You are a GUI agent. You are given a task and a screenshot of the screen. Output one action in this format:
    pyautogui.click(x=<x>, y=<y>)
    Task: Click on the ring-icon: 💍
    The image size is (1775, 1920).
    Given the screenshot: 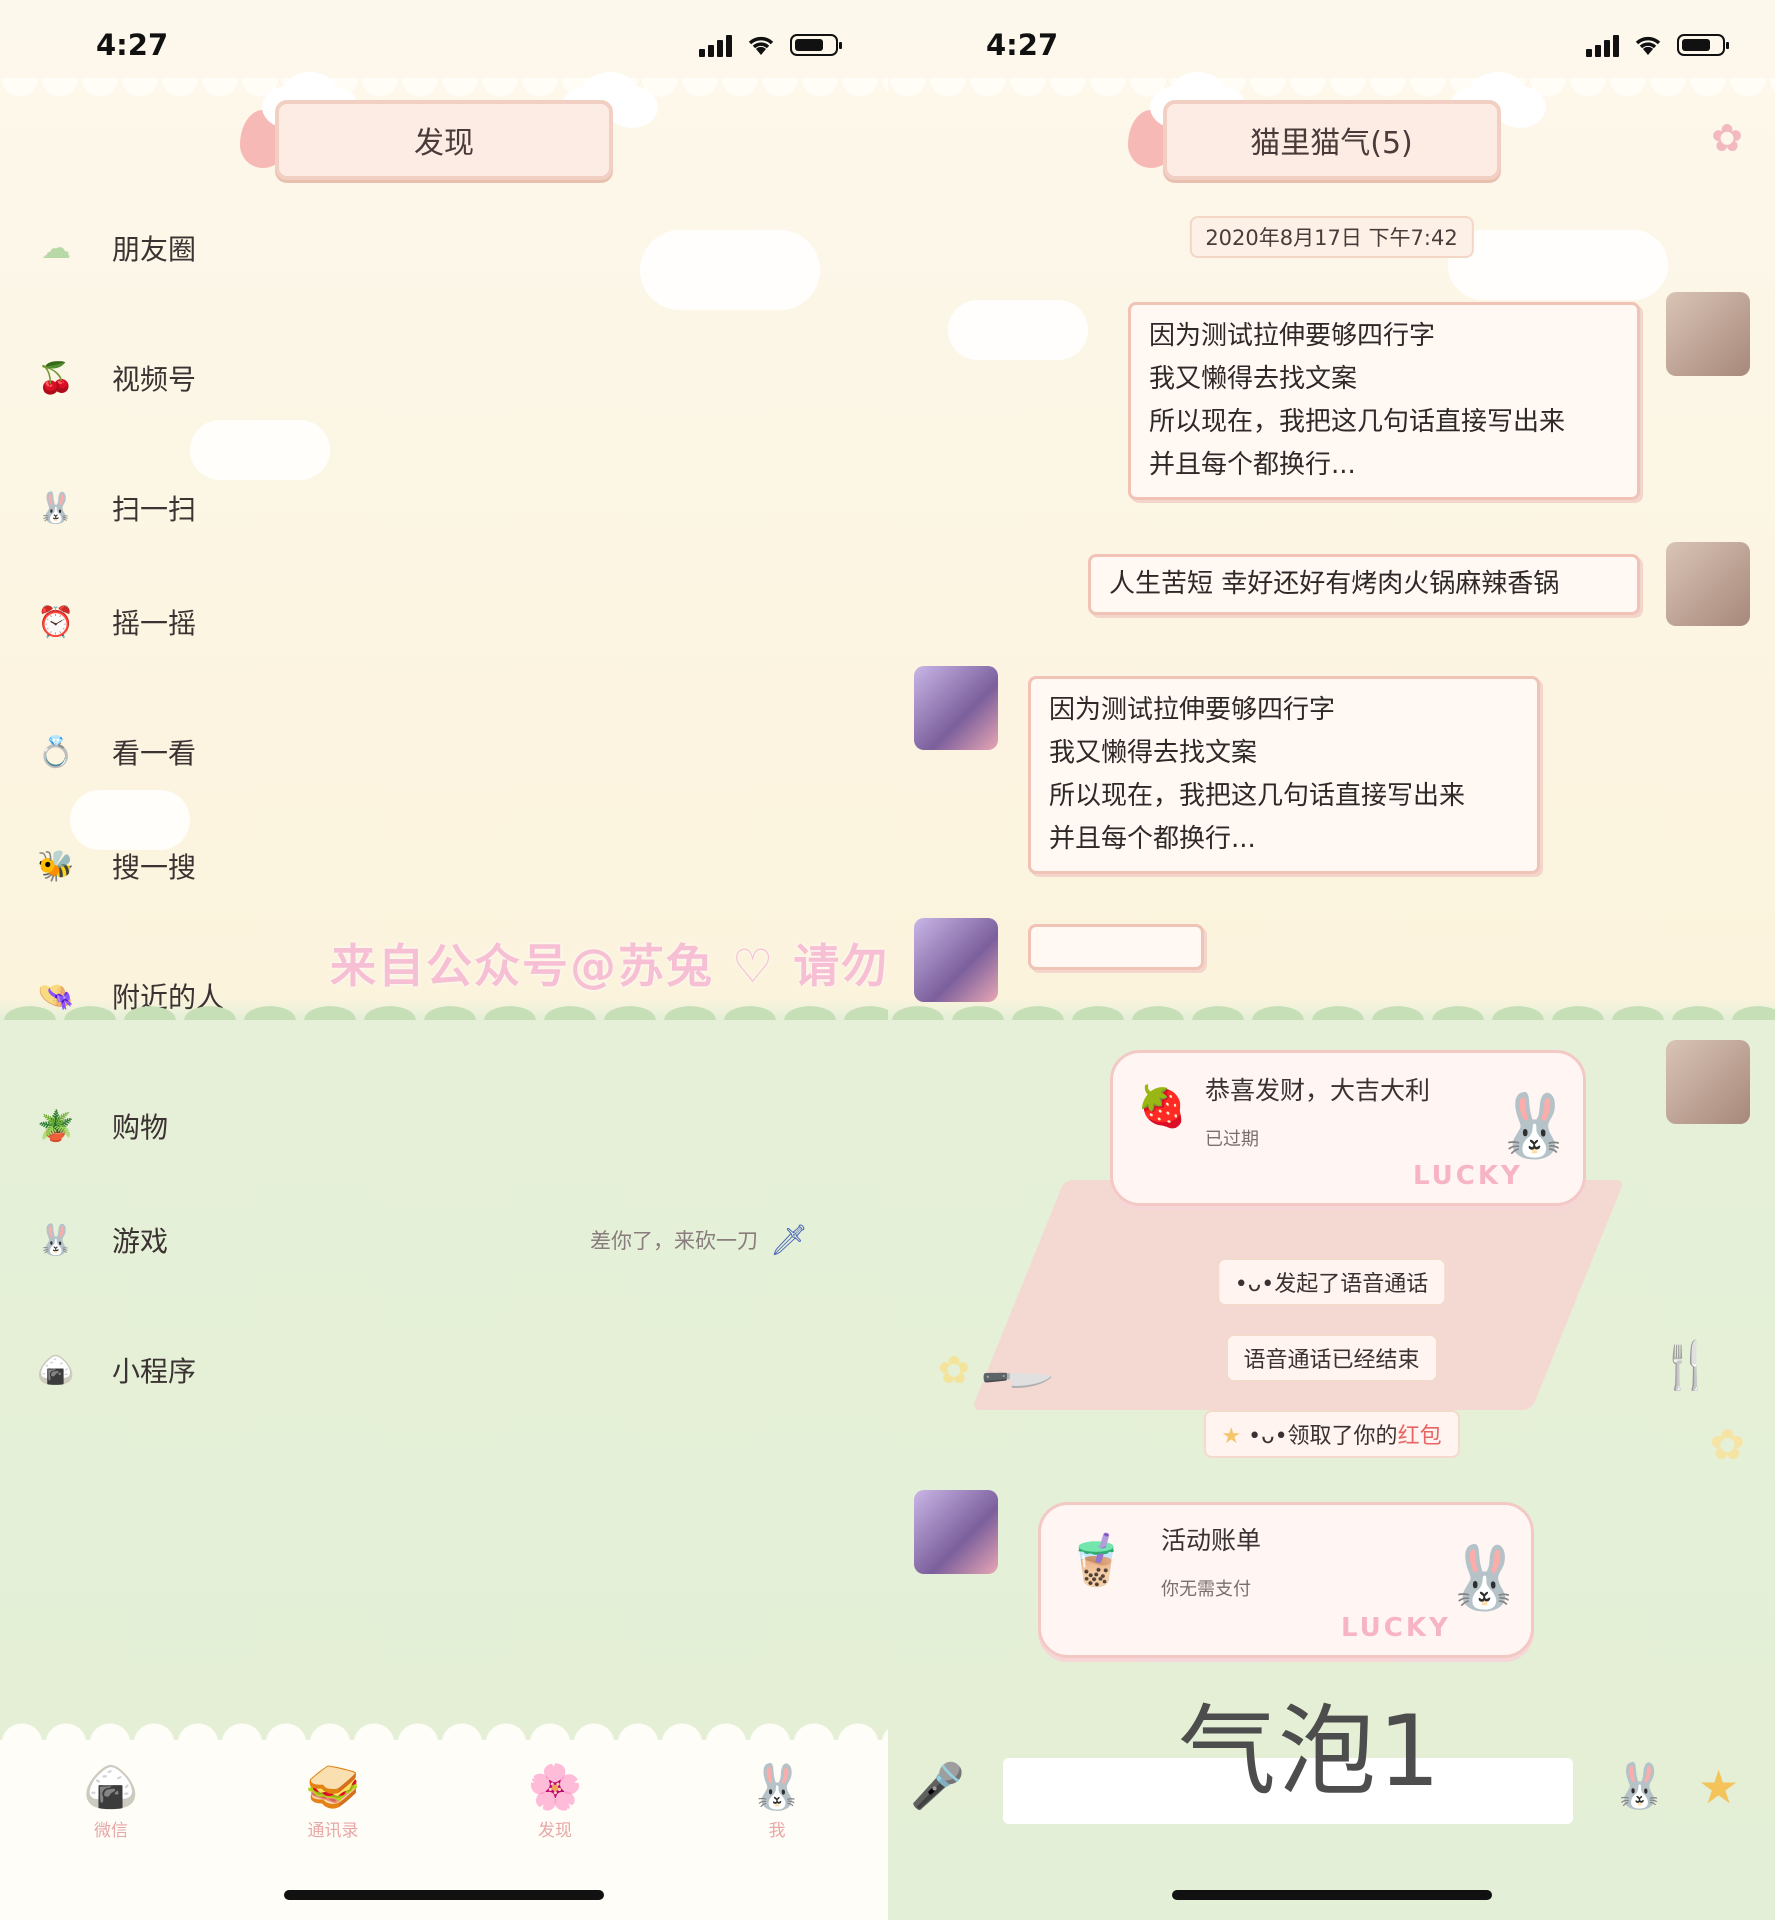 What is the action you would take?
    pyautogui.click(x=56, y=752)
    